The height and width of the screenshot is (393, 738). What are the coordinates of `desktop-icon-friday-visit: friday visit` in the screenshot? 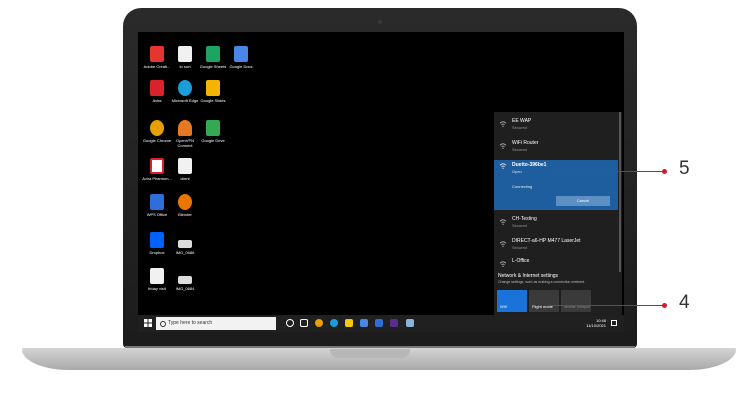 It's located at (157, 279).